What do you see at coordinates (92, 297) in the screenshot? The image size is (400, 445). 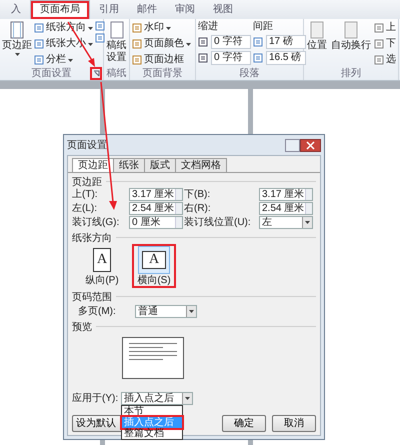 I see `section-heading: 页码范围` at bounding box center [92, 297].